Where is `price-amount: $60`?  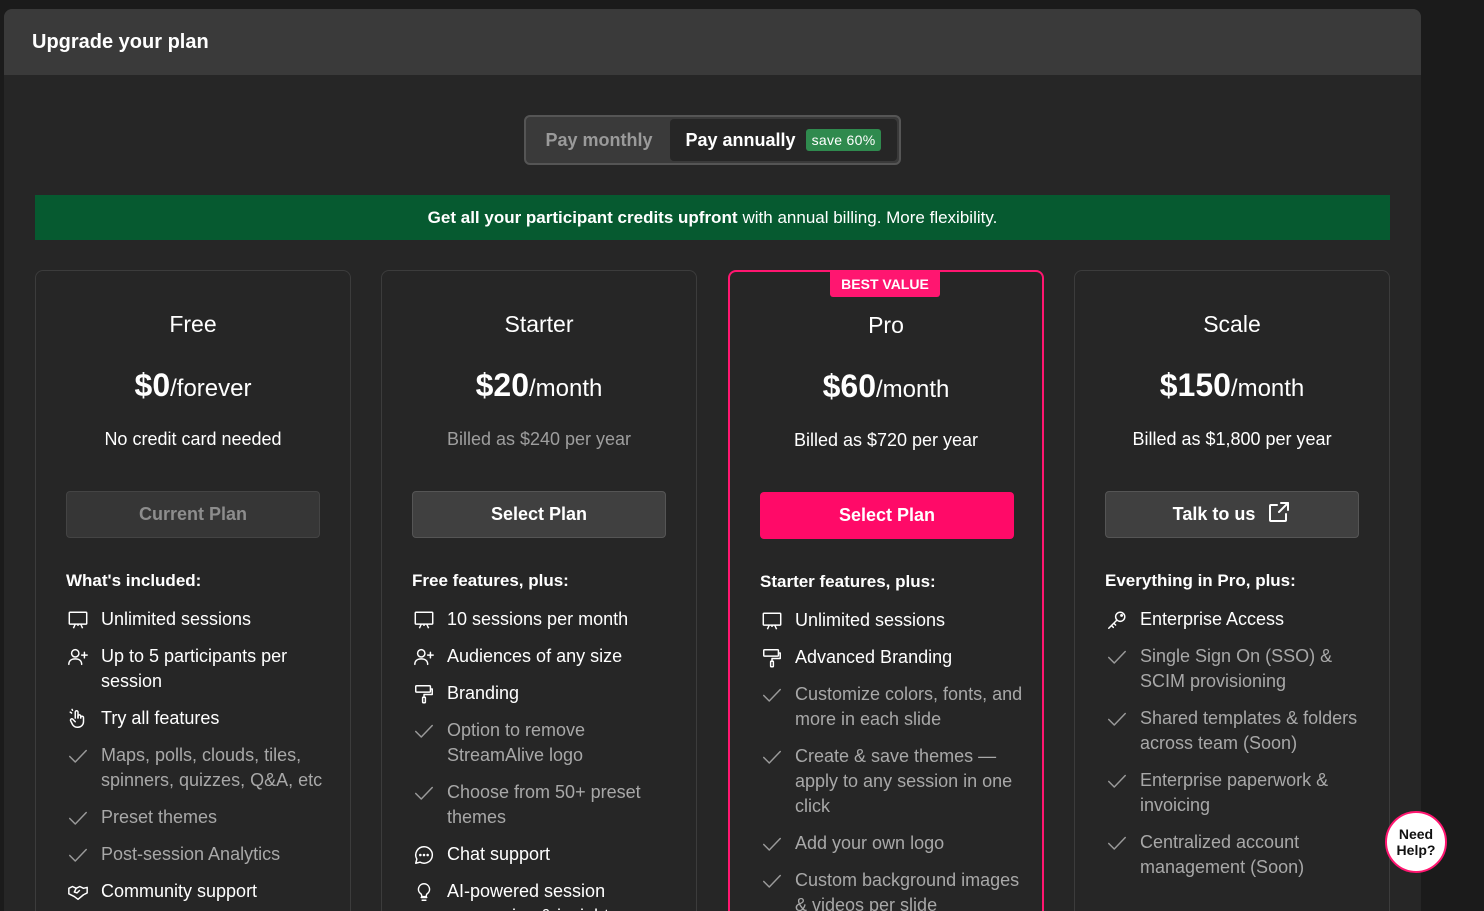
price-amount: $60 is located at coordinates (849, 386).